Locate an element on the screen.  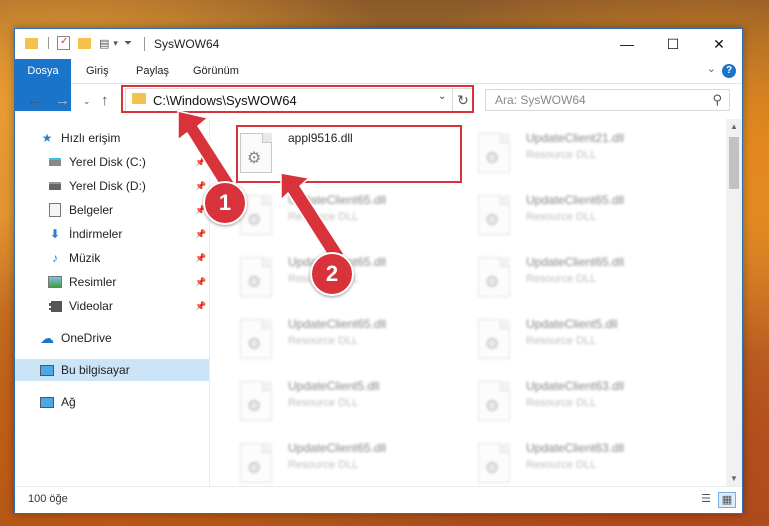
file-name: UpdateClient5.dll is located at coordinates (334, 386).